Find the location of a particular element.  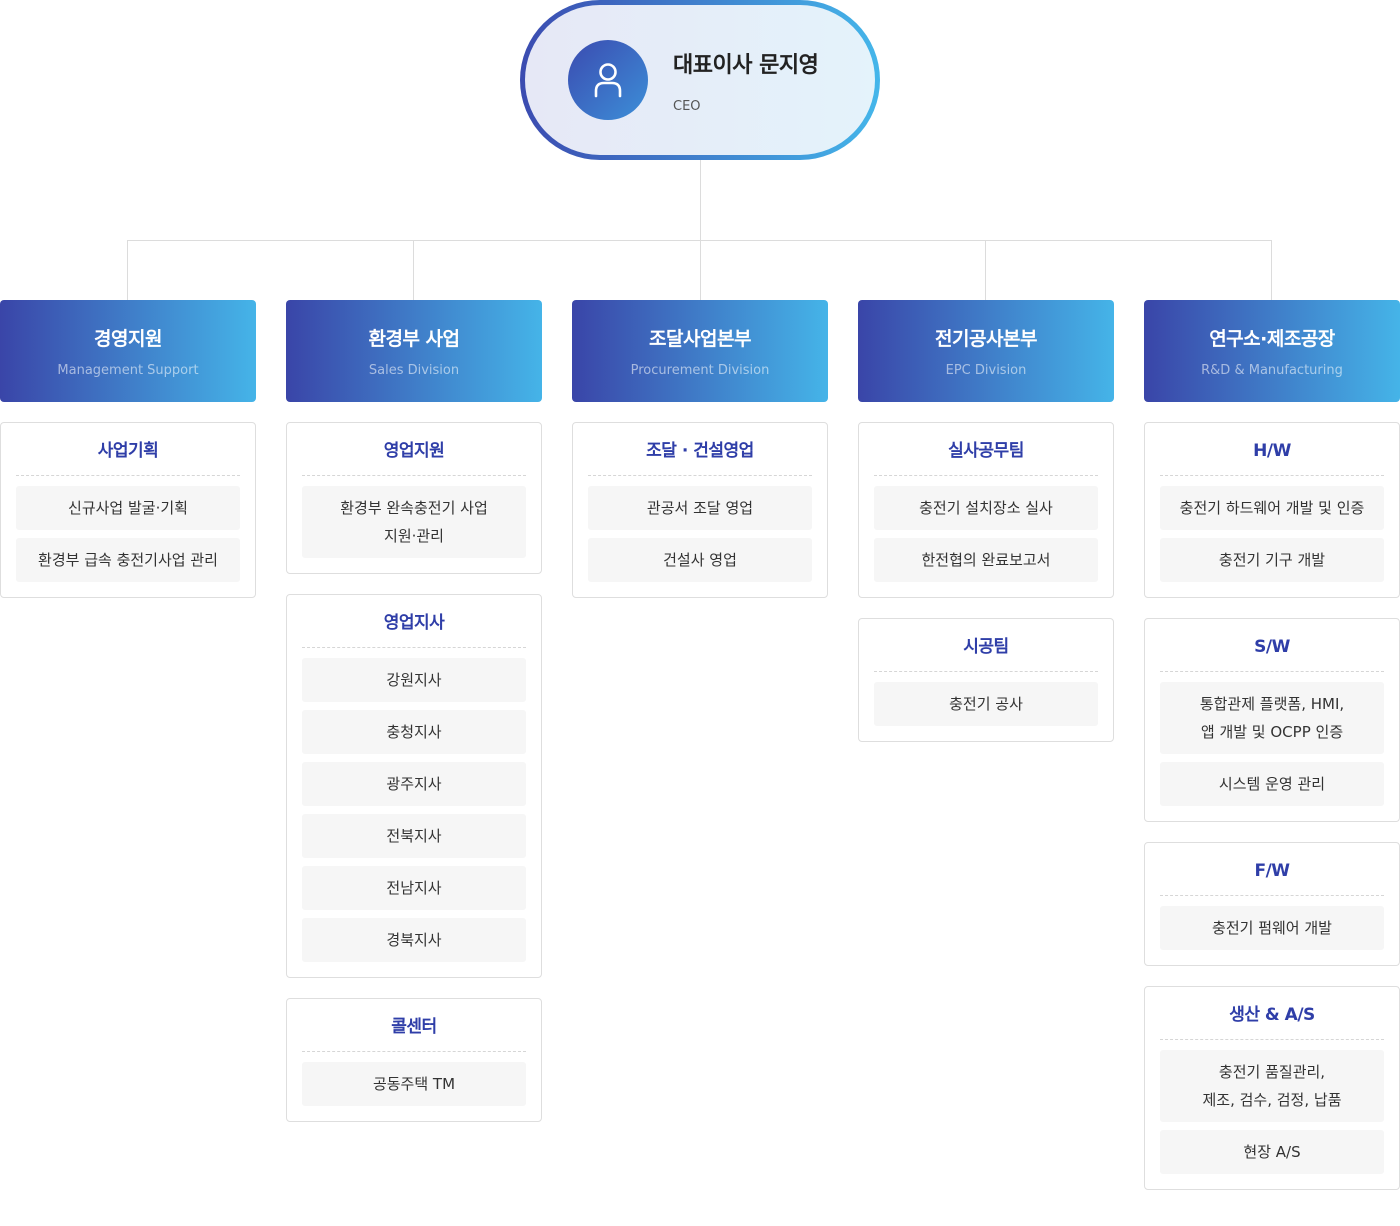

team-item: 현장 A/S is located at coordinates (1272, 1152).